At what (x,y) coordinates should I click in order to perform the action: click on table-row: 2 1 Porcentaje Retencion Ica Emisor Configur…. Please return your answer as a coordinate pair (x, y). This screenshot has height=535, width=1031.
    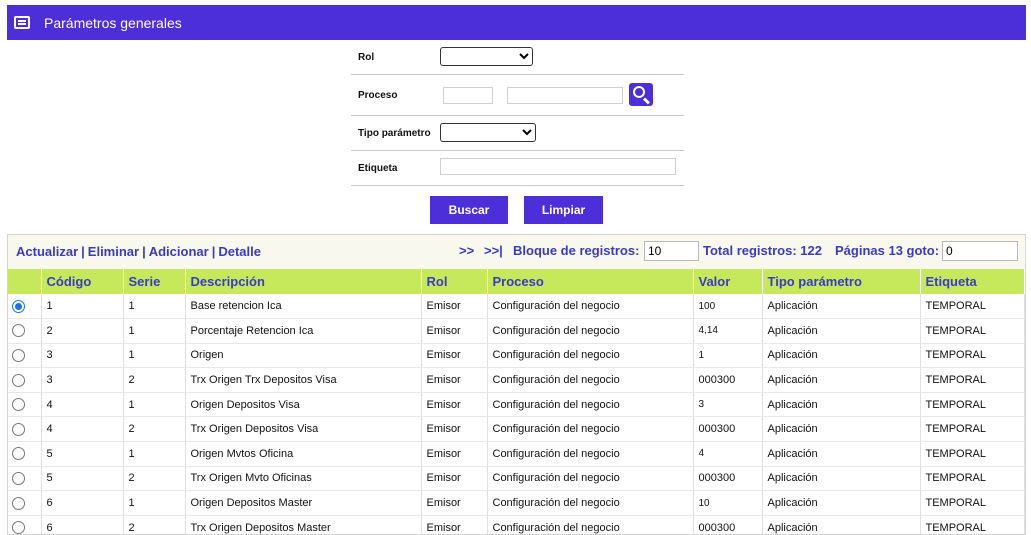
    Looking at the image, I should click on (516, 331).